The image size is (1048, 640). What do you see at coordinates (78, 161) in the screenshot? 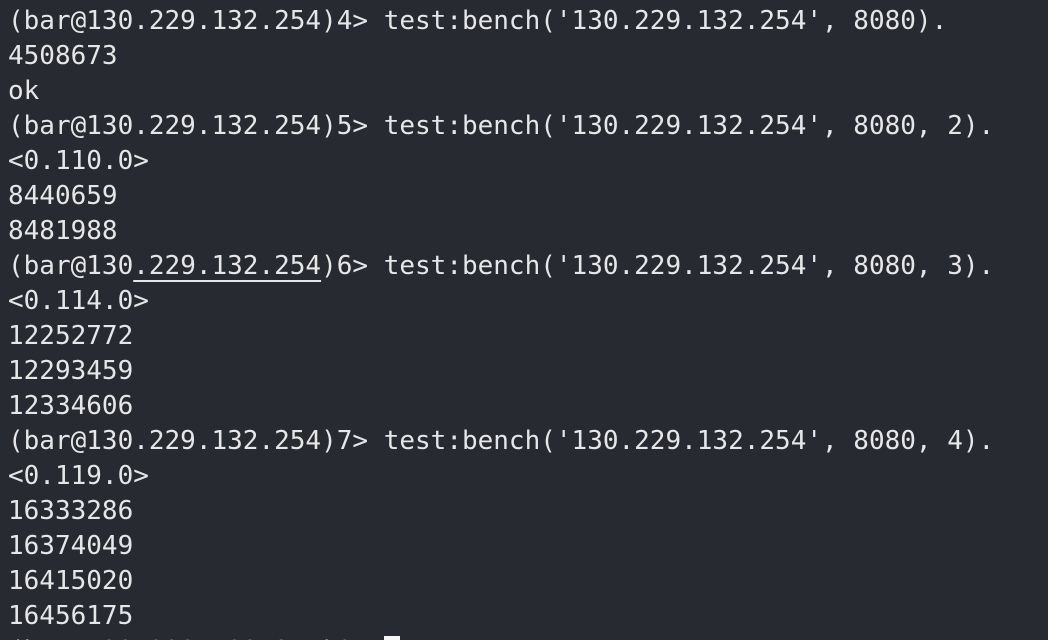
I see `output-text: <0.110.0>` at bounding box center [78, 161].